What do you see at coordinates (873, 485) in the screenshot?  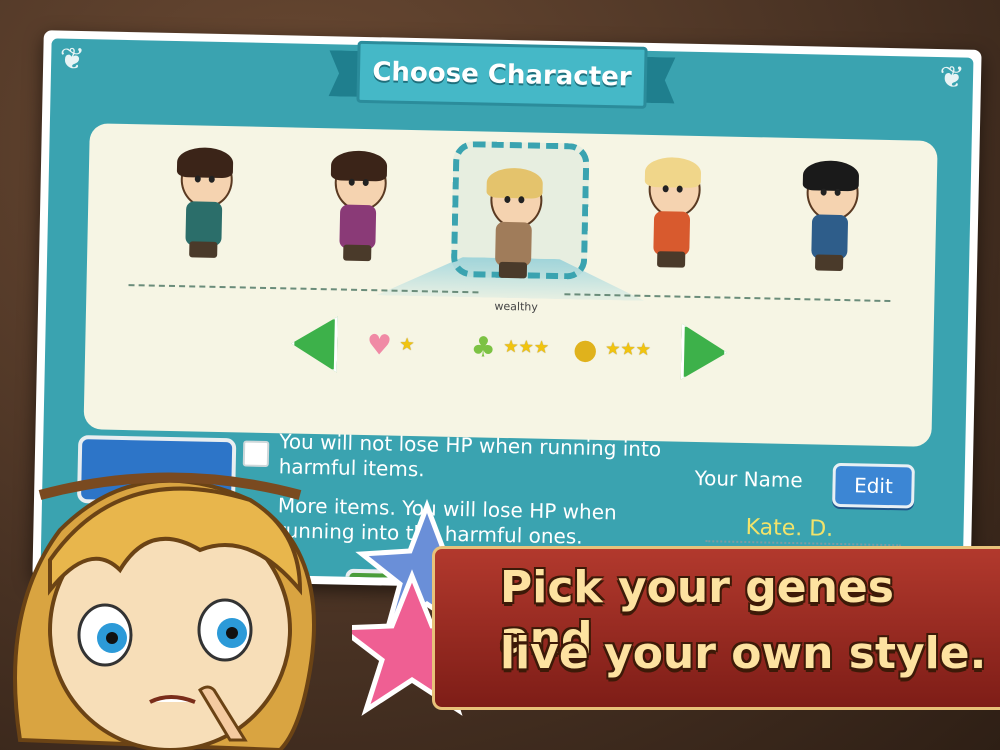 I see `edit-name-button: Edit` at bounding box center [873, 485].